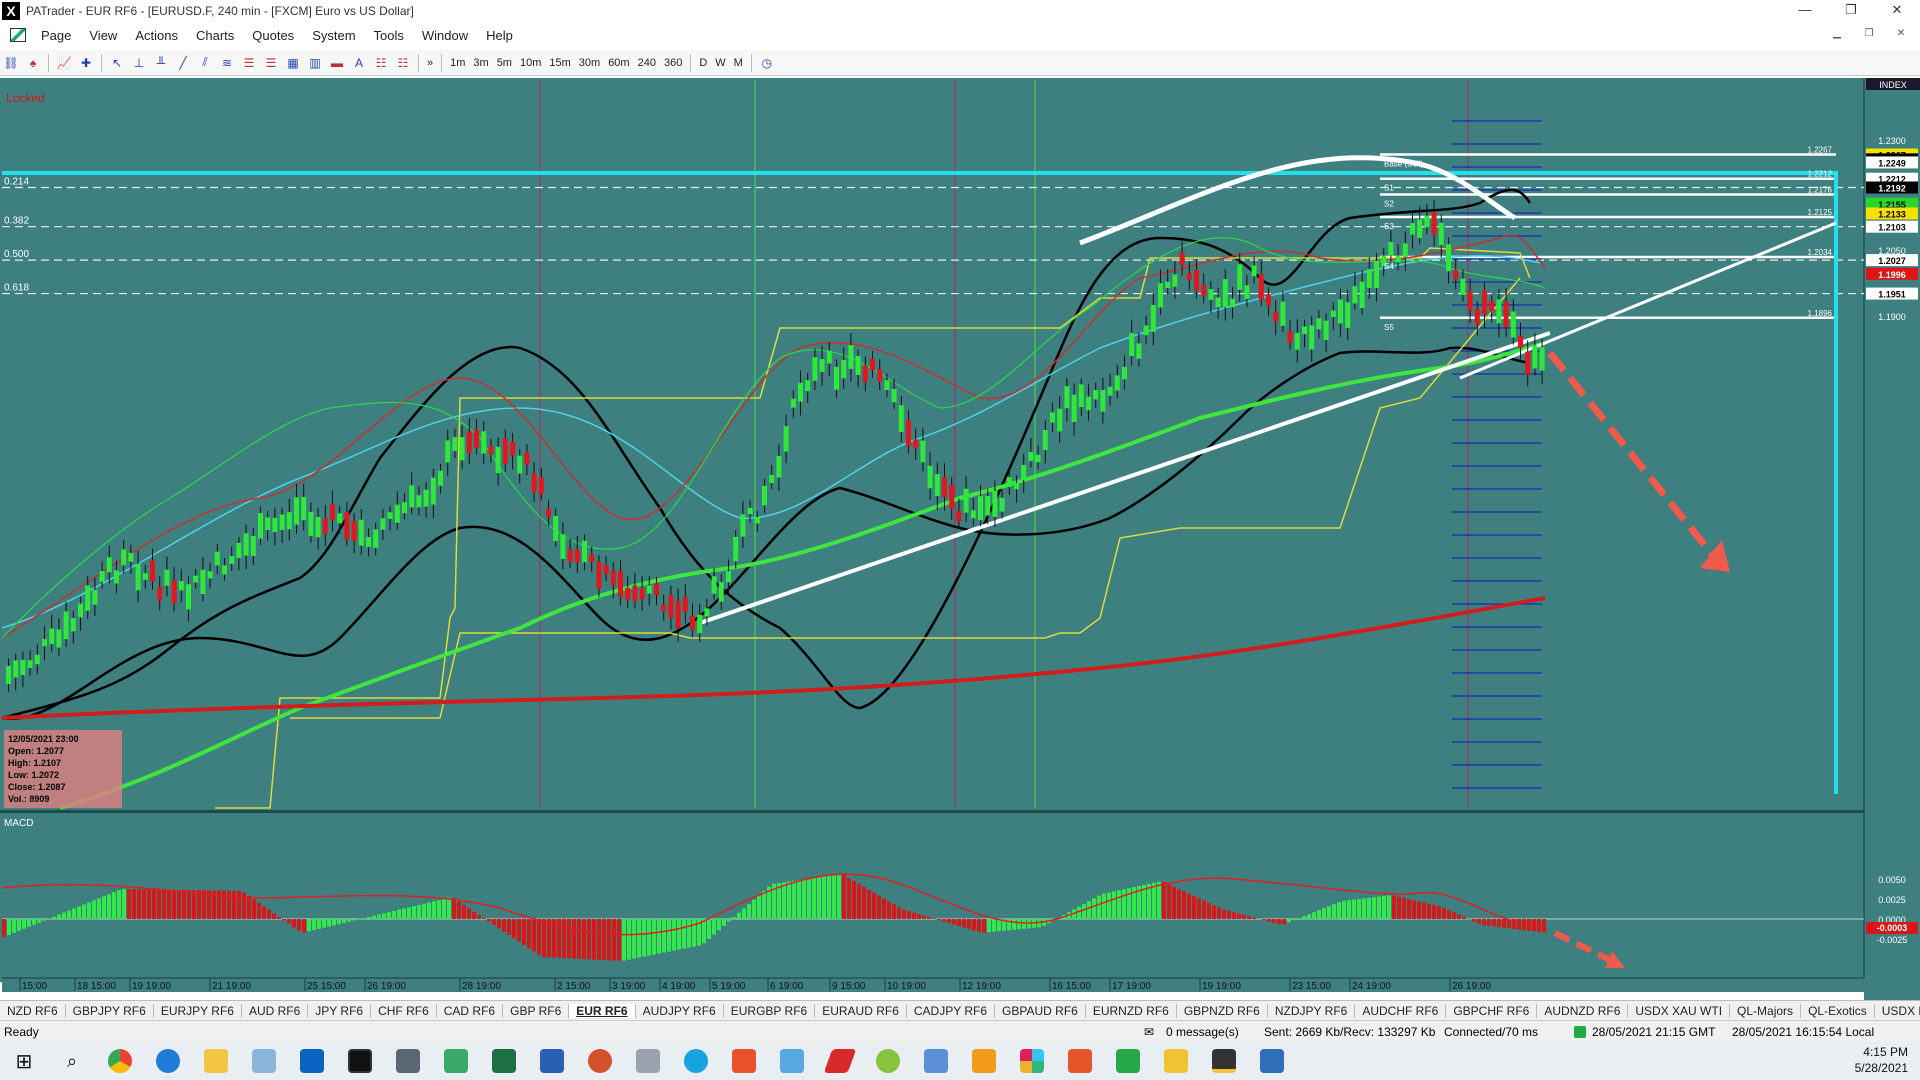 Image resolution: width=1920 pixels, height=1080 pixels. I want to click on taskbar-skype, so click(696, 1061).